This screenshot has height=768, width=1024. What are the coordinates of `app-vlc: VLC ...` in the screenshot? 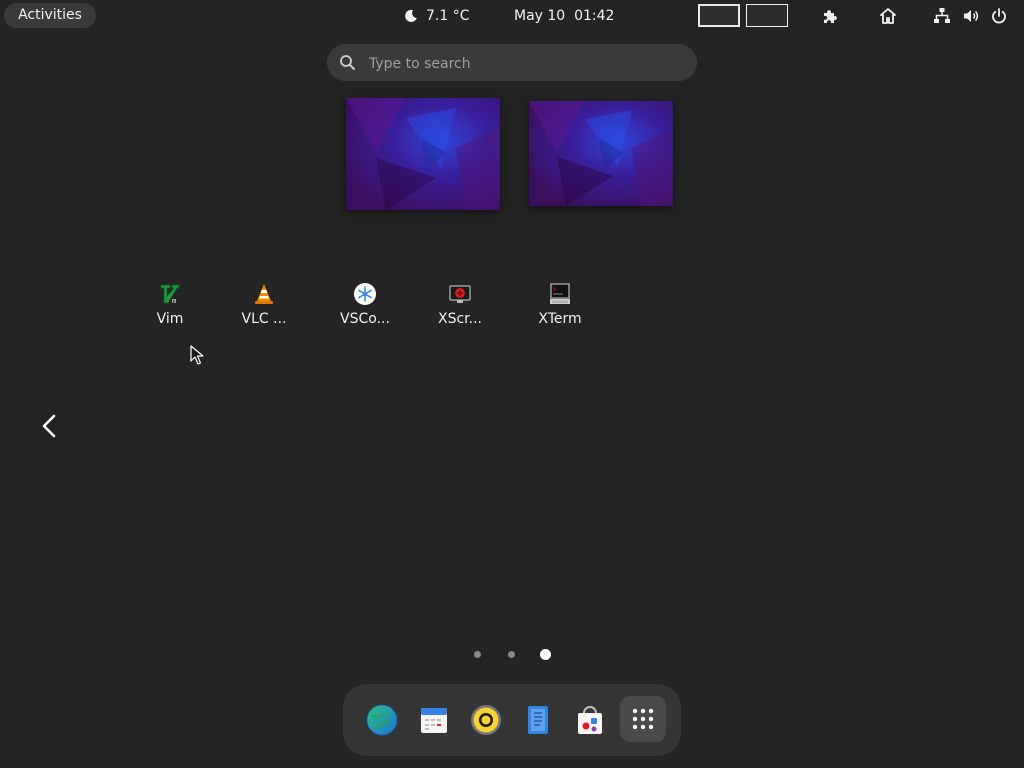 It's located at (264, 312).